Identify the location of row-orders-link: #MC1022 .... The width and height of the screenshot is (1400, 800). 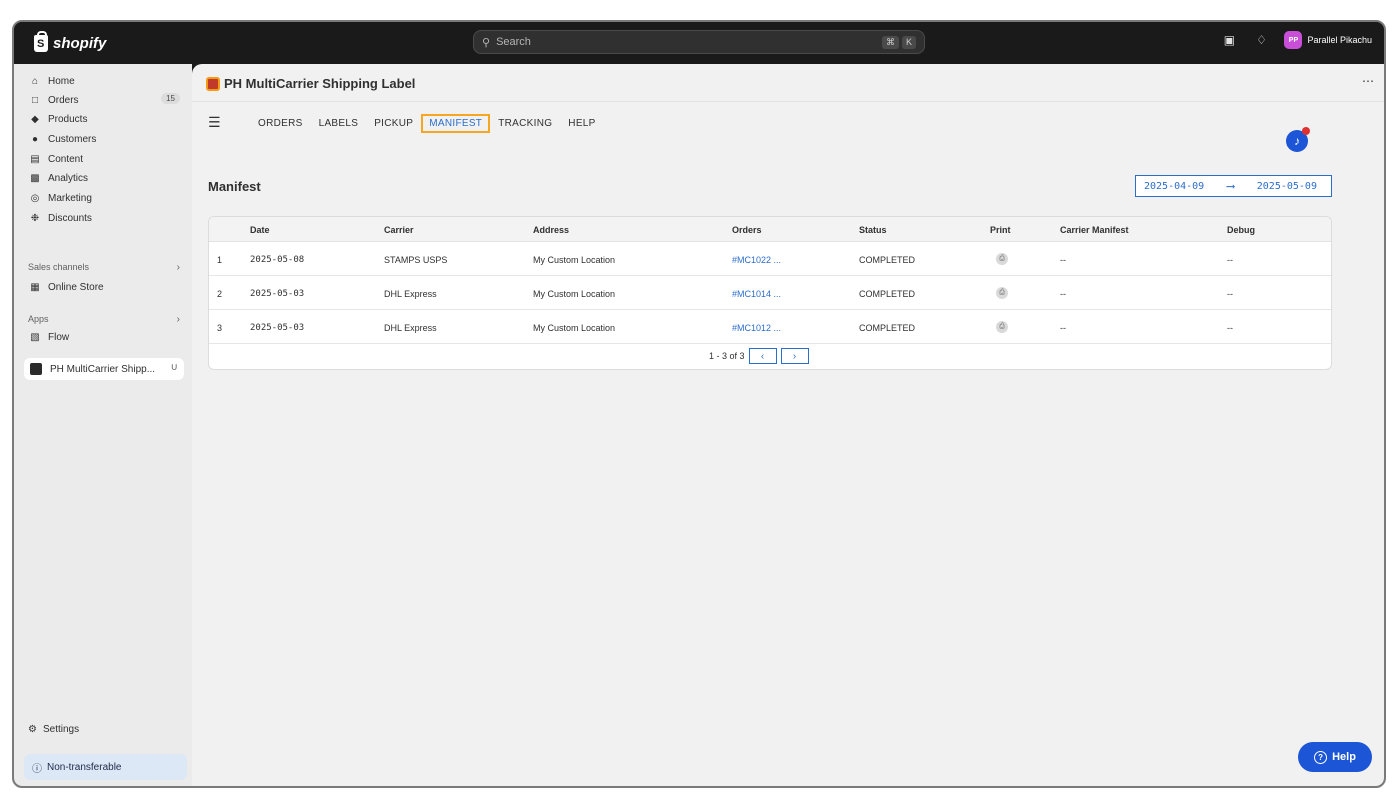
(756, 260).